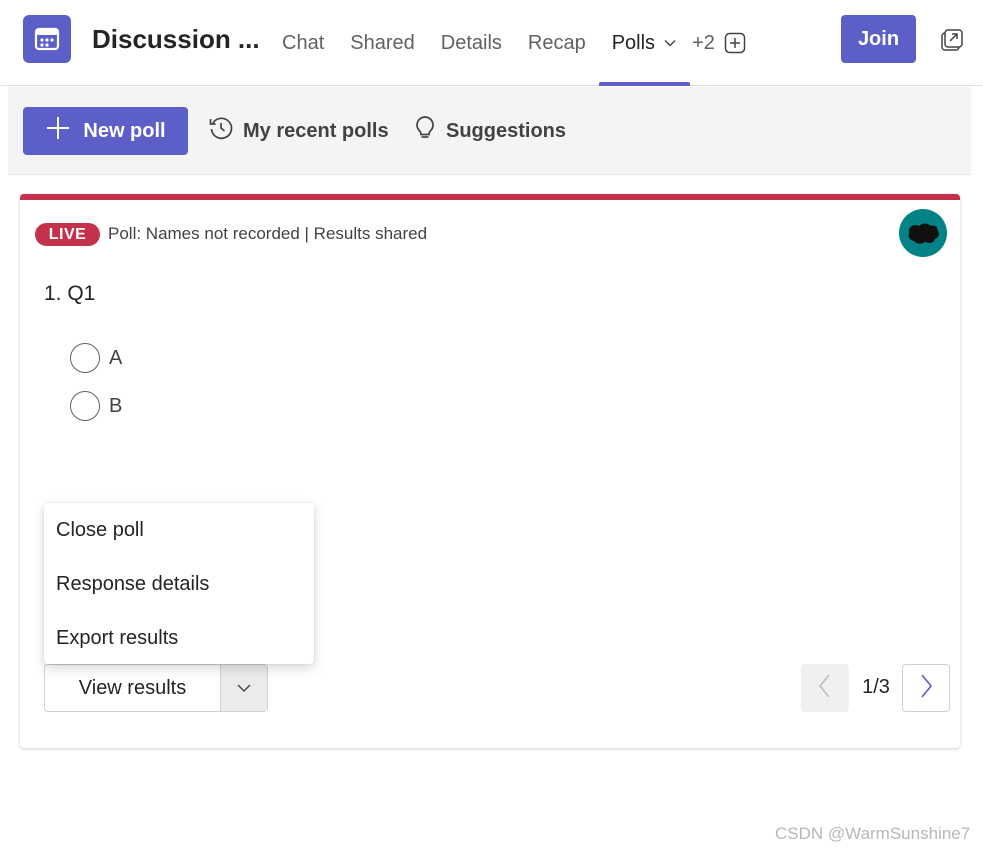 The width and height of the screenshot is (983, 852). Describe the element at coordinates (633, 42) in the screenshot. I see `tab-polls-label: Polls` at that location.